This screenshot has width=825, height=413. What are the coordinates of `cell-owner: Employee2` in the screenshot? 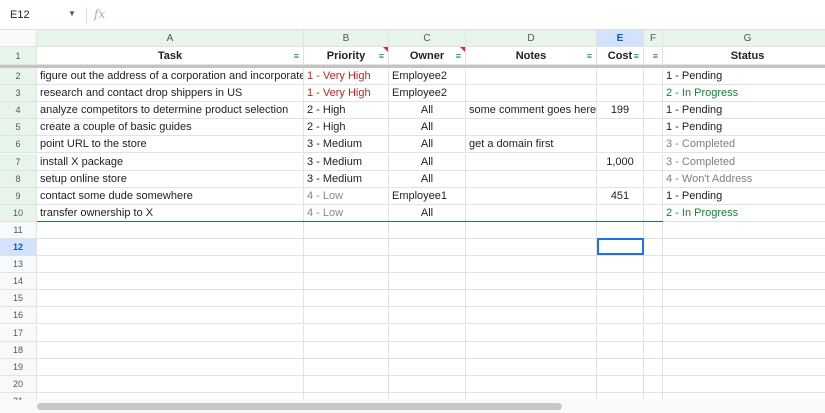 It's located at (427, 94).